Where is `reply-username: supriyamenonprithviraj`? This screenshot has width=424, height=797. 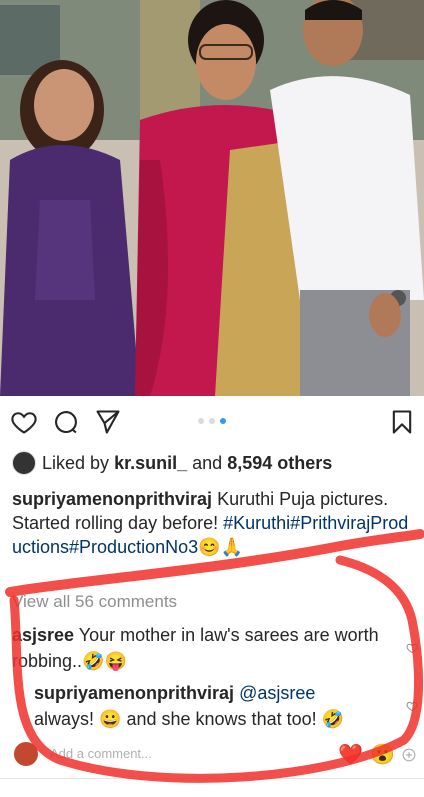 reply-username: supriyamenonprithviraj is located at coordinates (134, 693).